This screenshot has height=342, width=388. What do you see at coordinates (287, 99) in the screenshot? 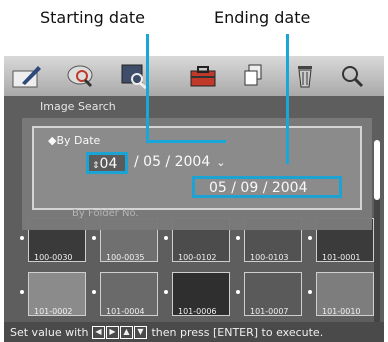
I see `ending-date-callout-line` at bounding box center [287, 99].